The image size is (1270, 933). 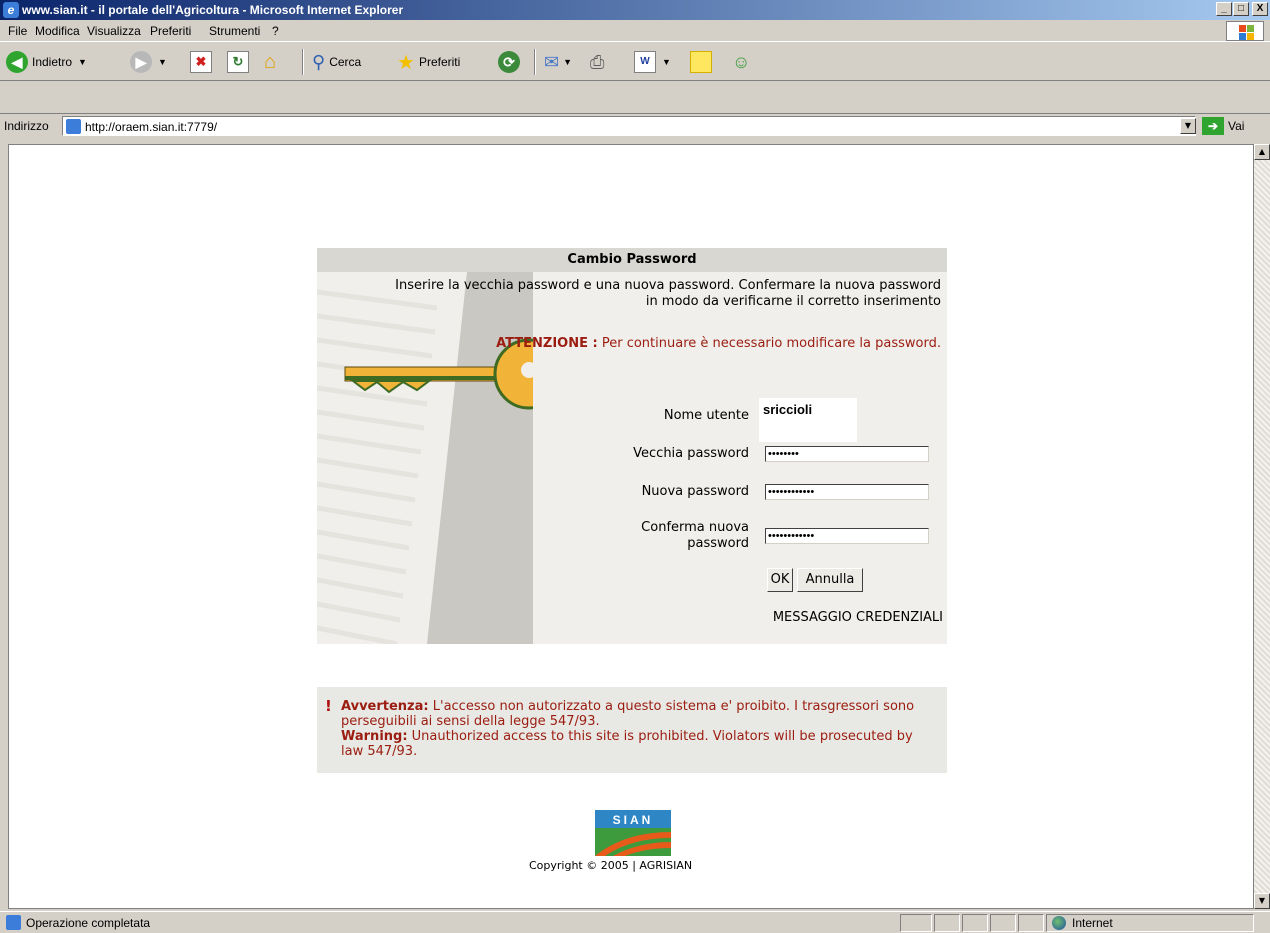 I want to click on security-zone: Internet, so click(x=1082, y=923).